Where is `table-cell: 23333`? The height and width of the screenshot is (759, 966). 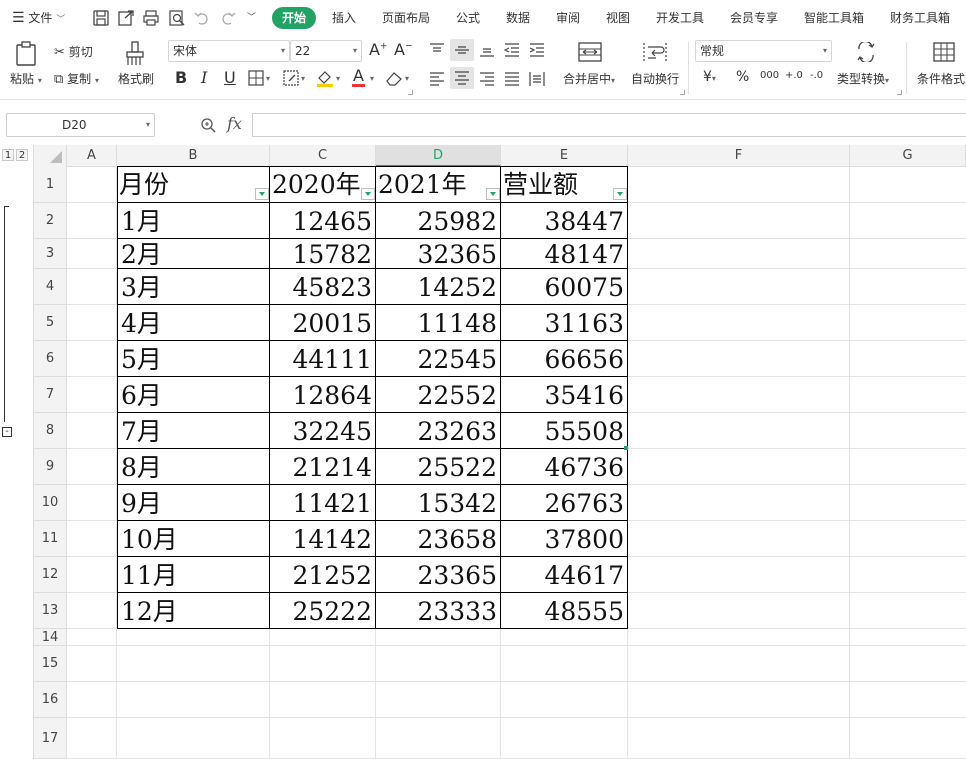
table-cell: 23333 is located at coordinates (438, 611).